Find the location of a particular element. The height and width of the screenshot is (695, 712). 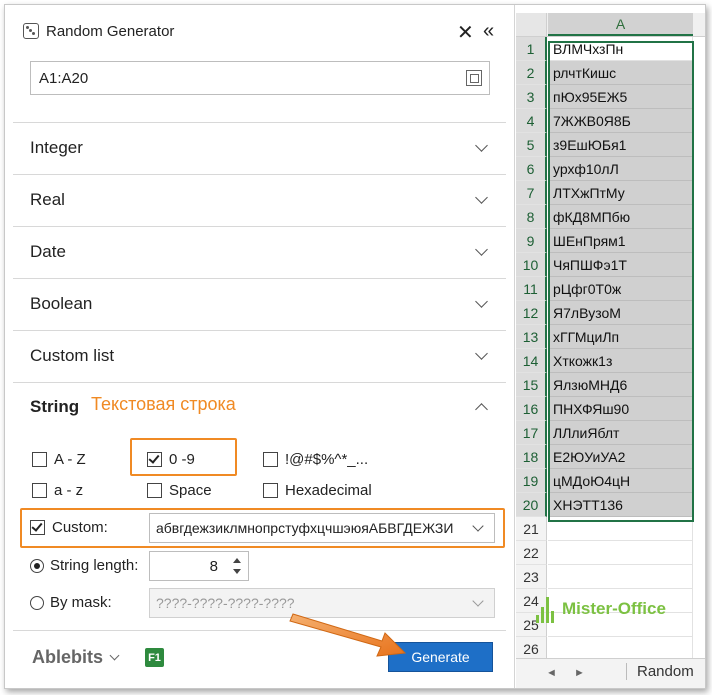

table-row: 14 Хткожк1з is located at coordinates (610, 361).